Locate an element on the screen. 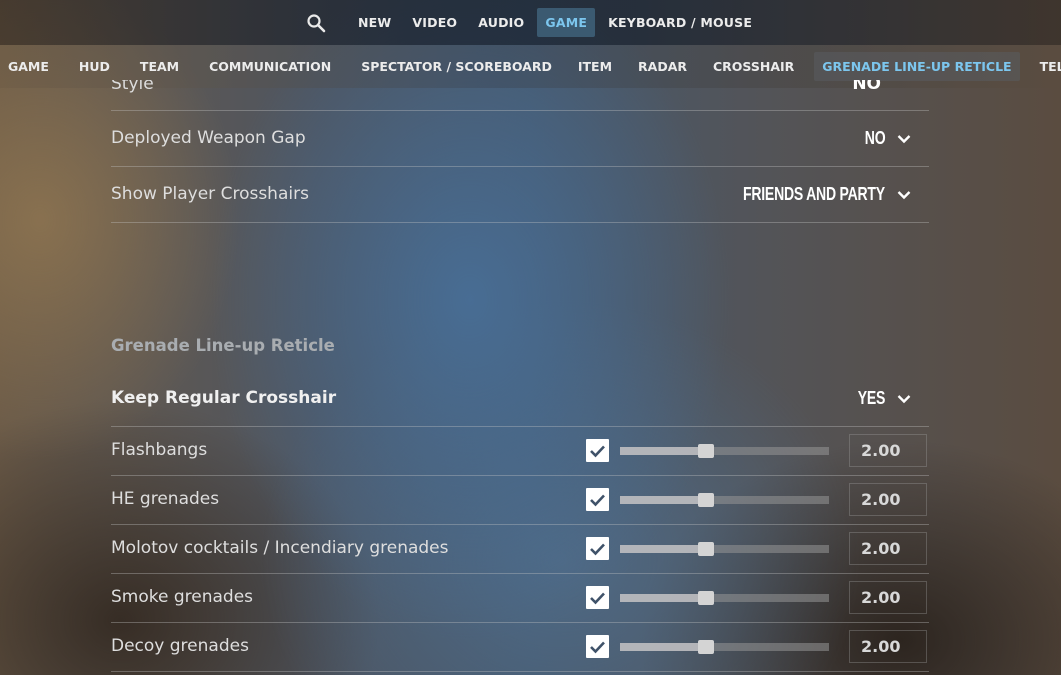  sub-tab-grenade-line-up-reticle: GRENADE LINE-UP RETICLE is located at coordinates (917, 66).